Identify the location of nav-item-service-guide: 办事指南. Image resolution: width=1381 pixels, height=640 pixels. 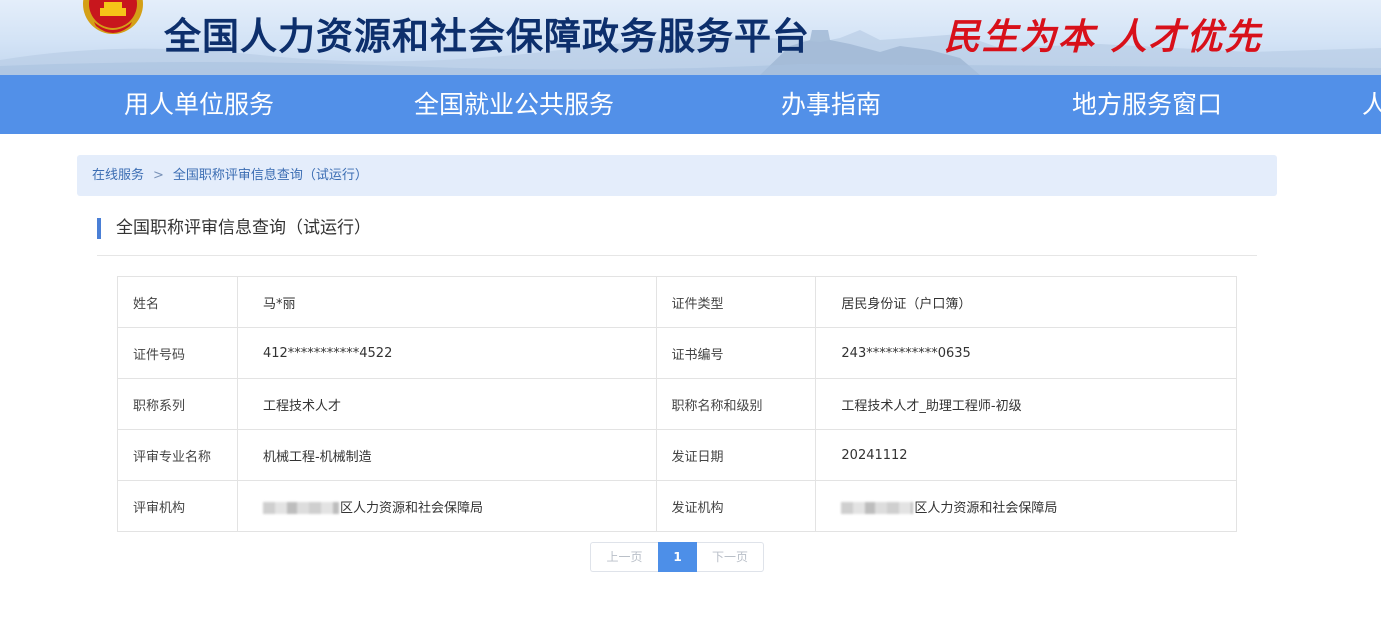
(831, 104).